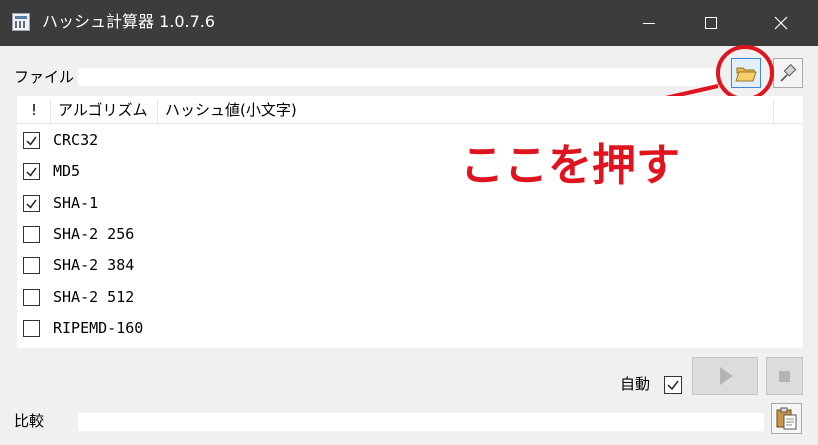 The height and width of the screenshot is (445, 818). I want to click on list-item: SHA-2 384, so click(373, 266).